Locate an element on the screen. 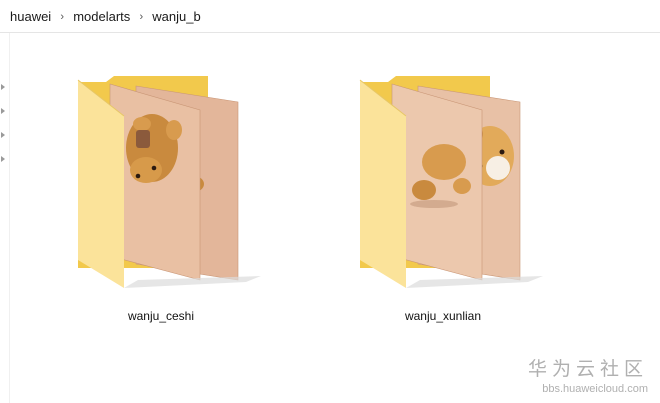 This screenshot has height=403, width=660. navigation-pane is located at coordinates (5, 218).